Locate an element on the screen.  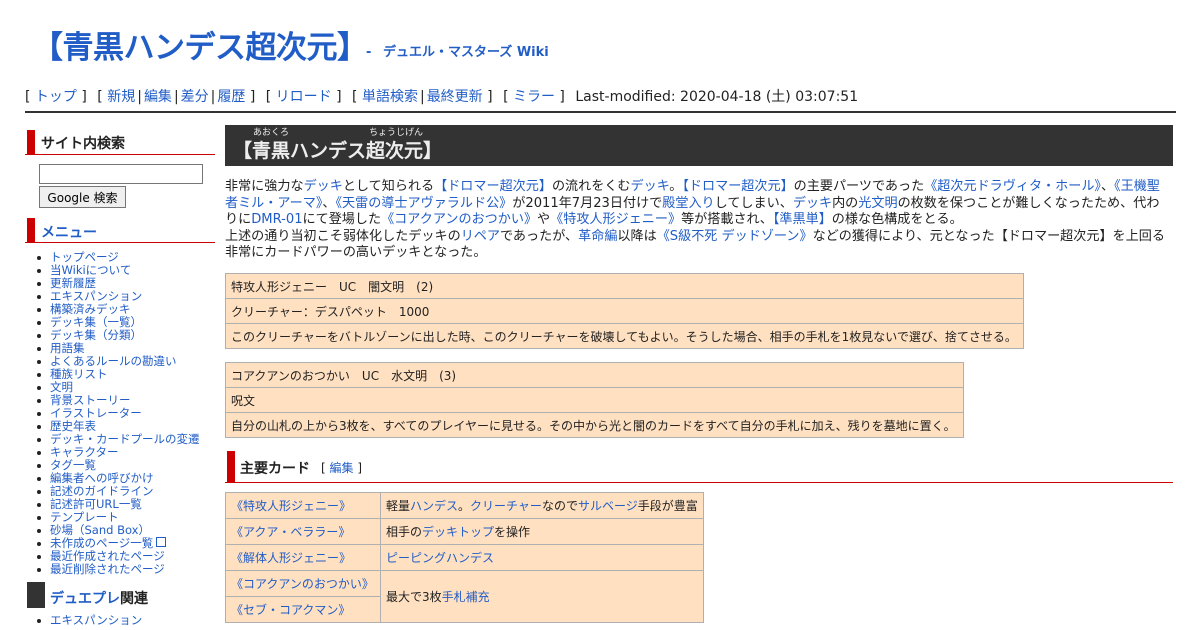
menu-link: 構築済みデッキ is located at coordinates (90, 309).